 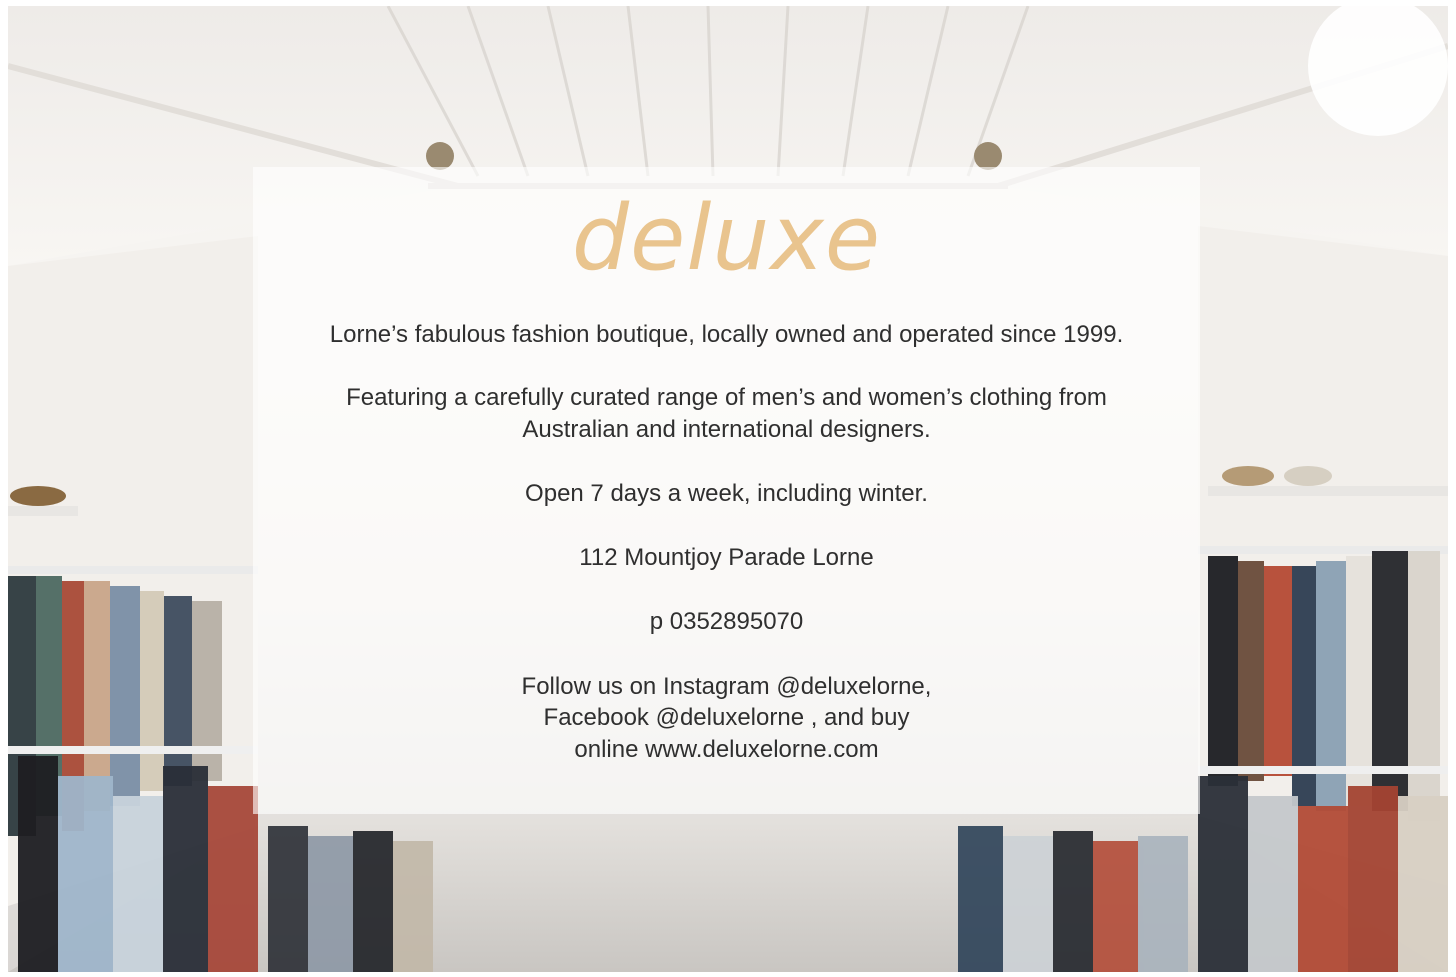 I want to click on social-line-2: Facebook @deluxelorne , and buy, so click(x=726, y=717).